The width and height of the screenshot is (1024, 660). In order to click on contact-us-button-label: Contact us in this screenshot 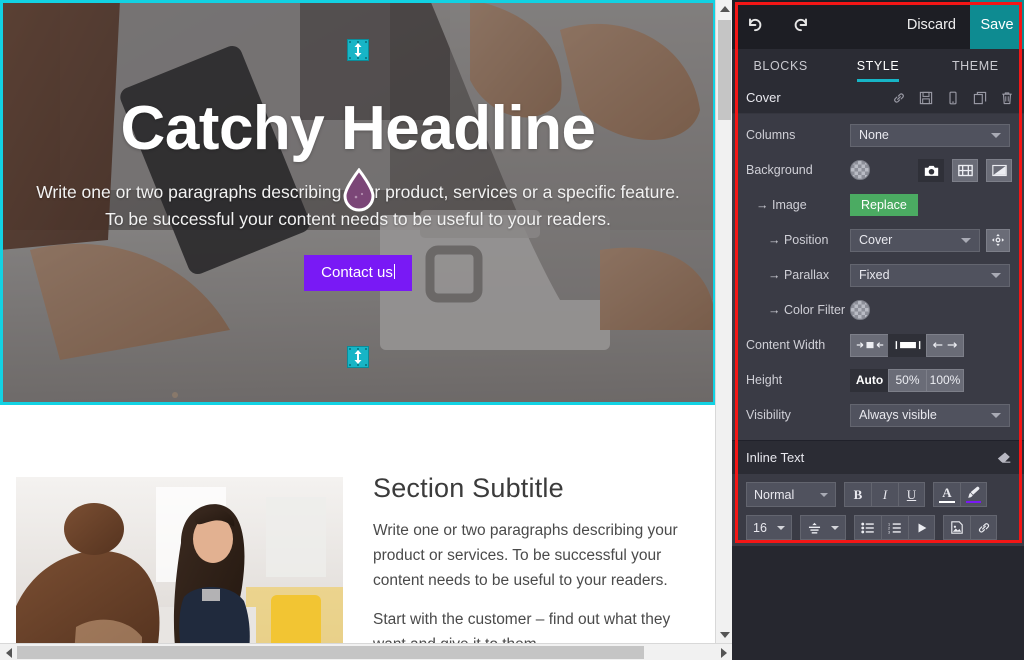, I will do `click(357, 273)`.